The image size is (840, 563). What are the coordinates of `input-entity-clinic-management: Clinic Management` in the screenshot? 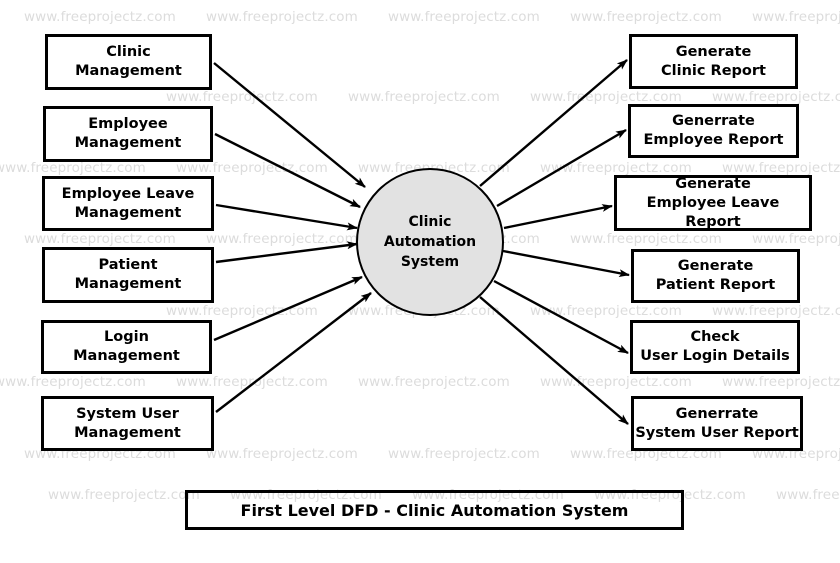 It's located at (128, 62).